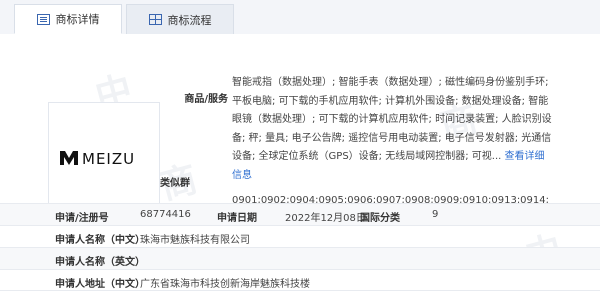 This screenshot has height=300, width=600. I want to click on list-icon, so click(43, 19).